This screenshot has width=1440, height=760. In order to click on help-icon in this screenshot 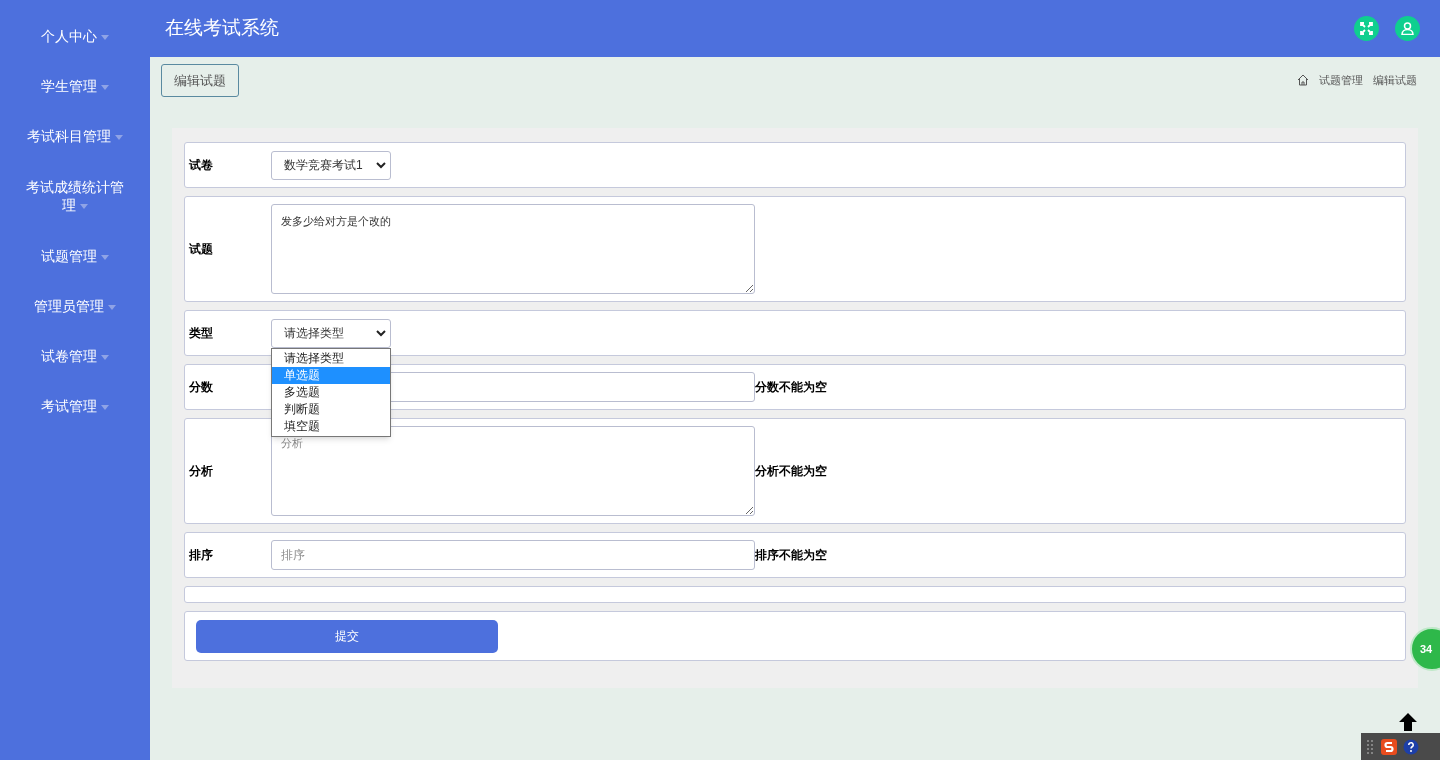, I will do `click(1411, 746)`.